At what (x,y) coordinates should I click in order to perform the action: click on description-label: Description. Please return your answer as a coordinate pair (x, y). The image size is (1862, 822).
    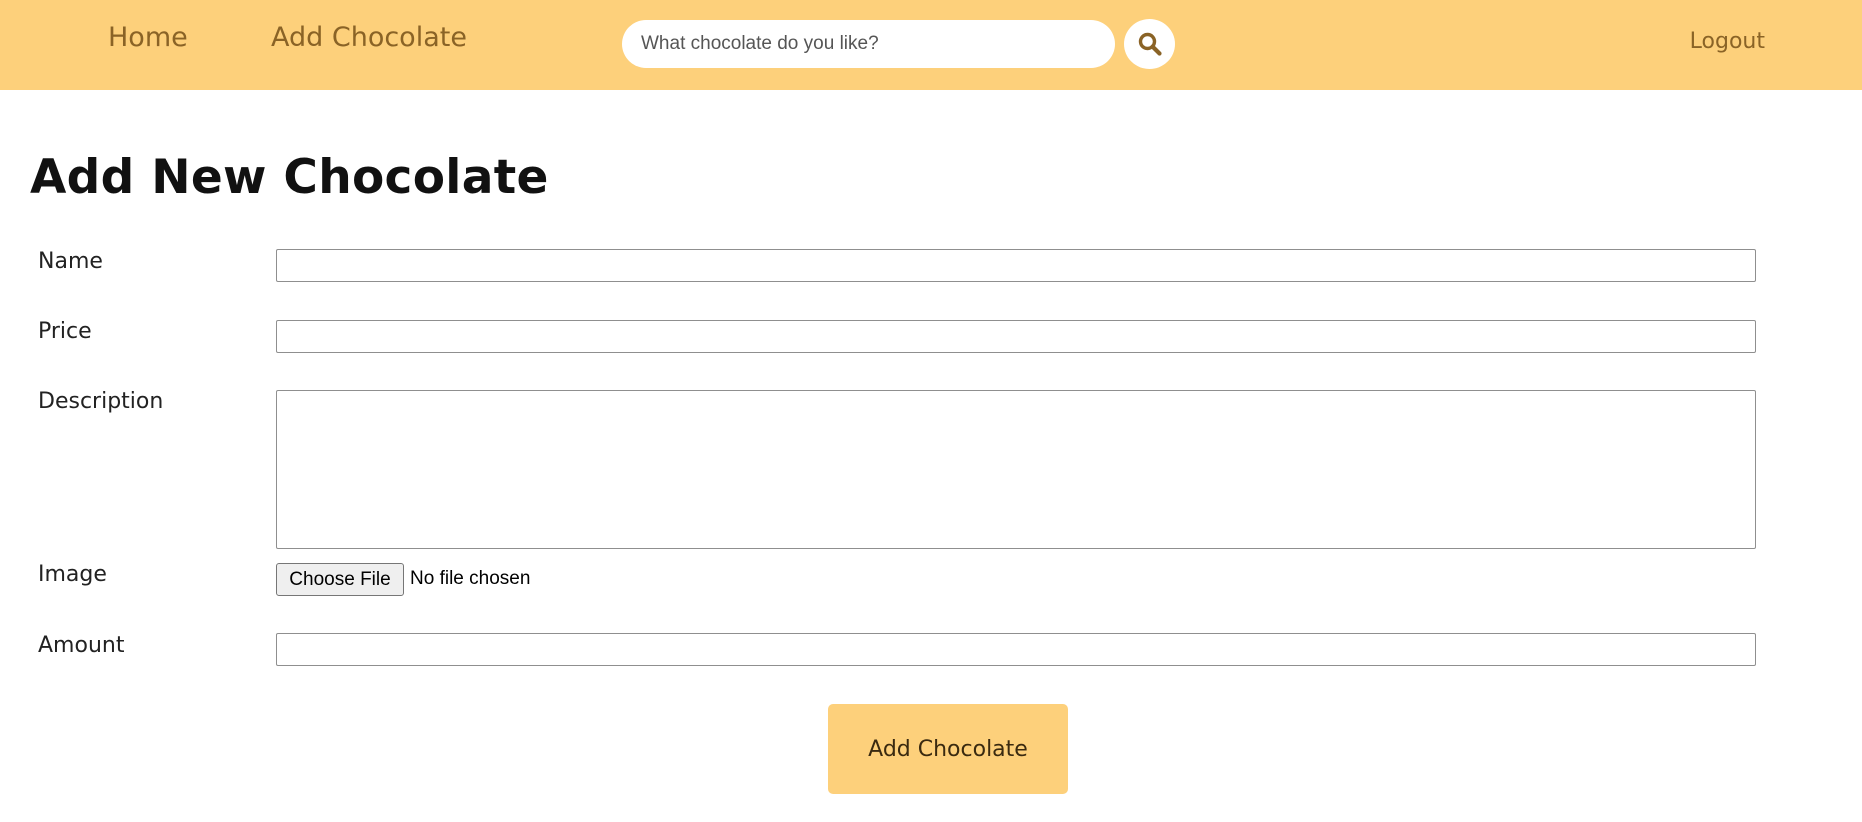
    Looking at the image, I should click on (101, 401).